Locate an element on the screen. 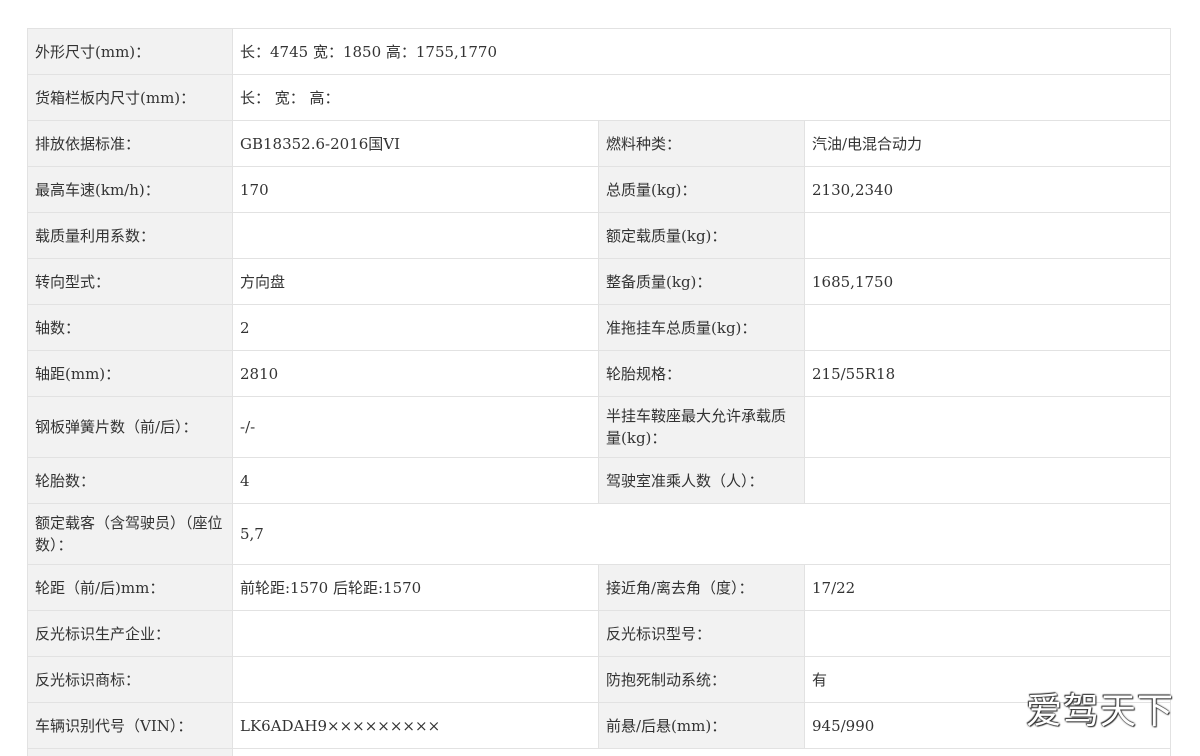 This screenshot has width=1200, height=756. spec-row-emission-fuel: 排放依据标准： GB18352.6-2016国VI 燃料种类： 汽油/电混合动力 is located at coordinates (599, 143).